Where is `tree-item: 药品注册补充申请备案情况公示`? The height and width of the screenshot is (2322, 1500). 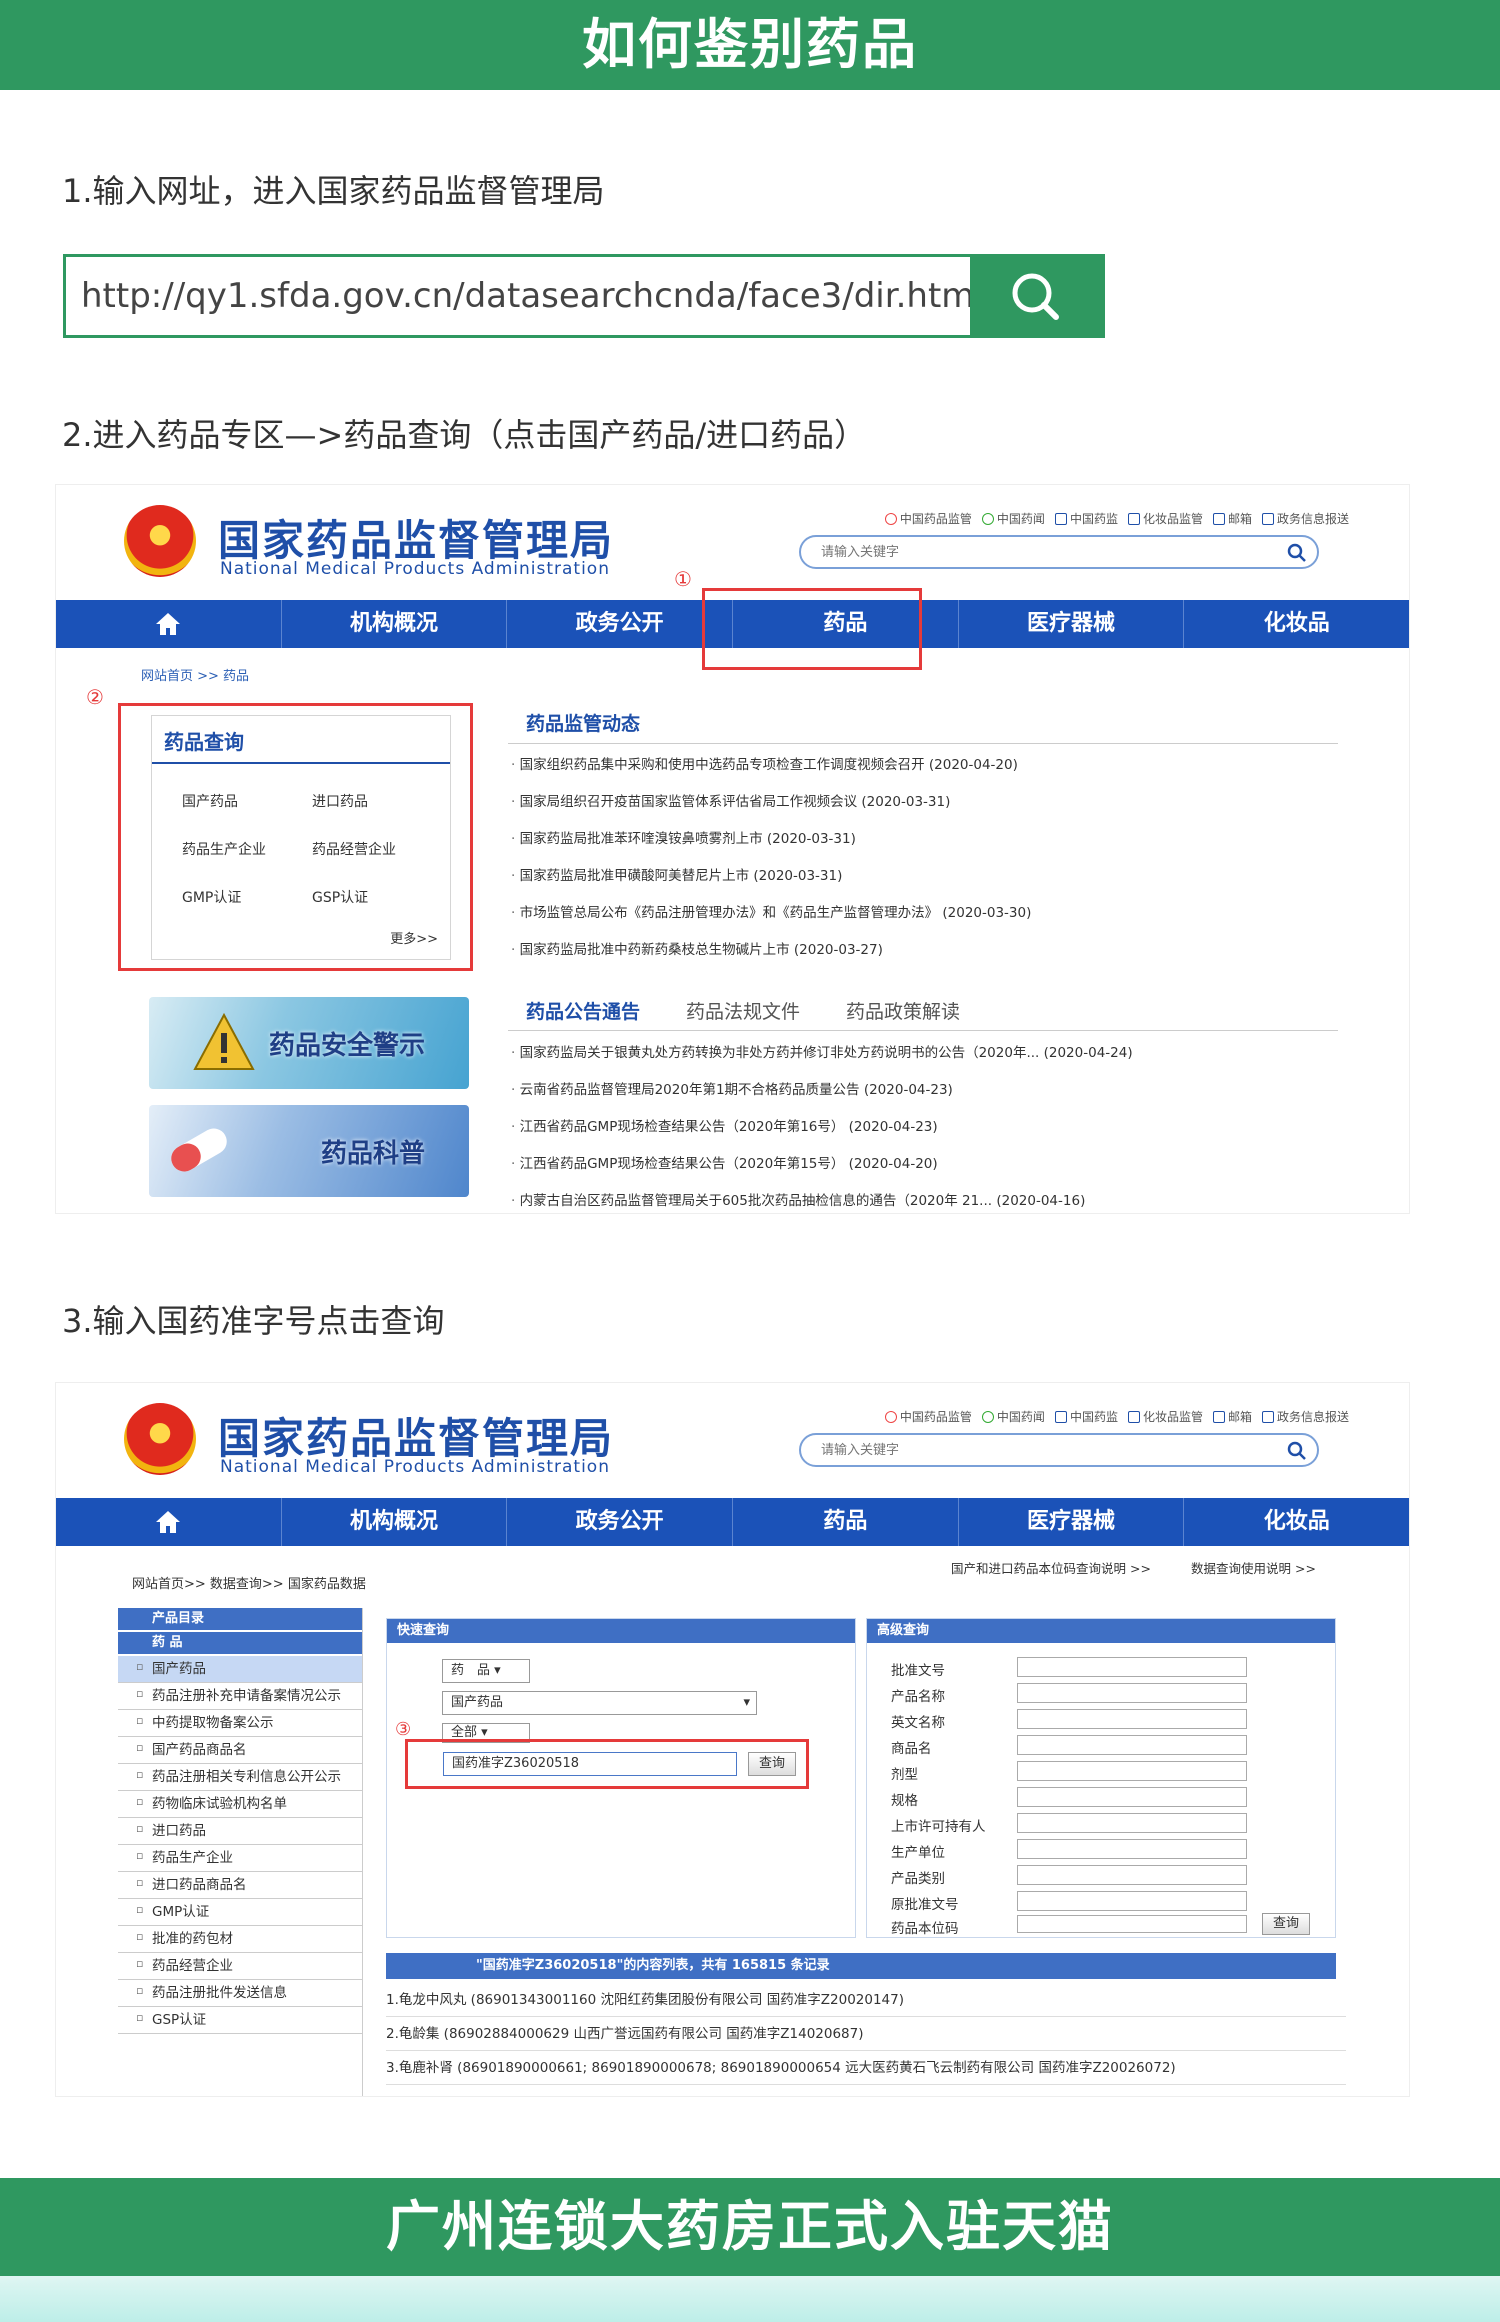 tree-item: 药品注册补充申请备案情况公示 is located at coordinates (240, 1695).